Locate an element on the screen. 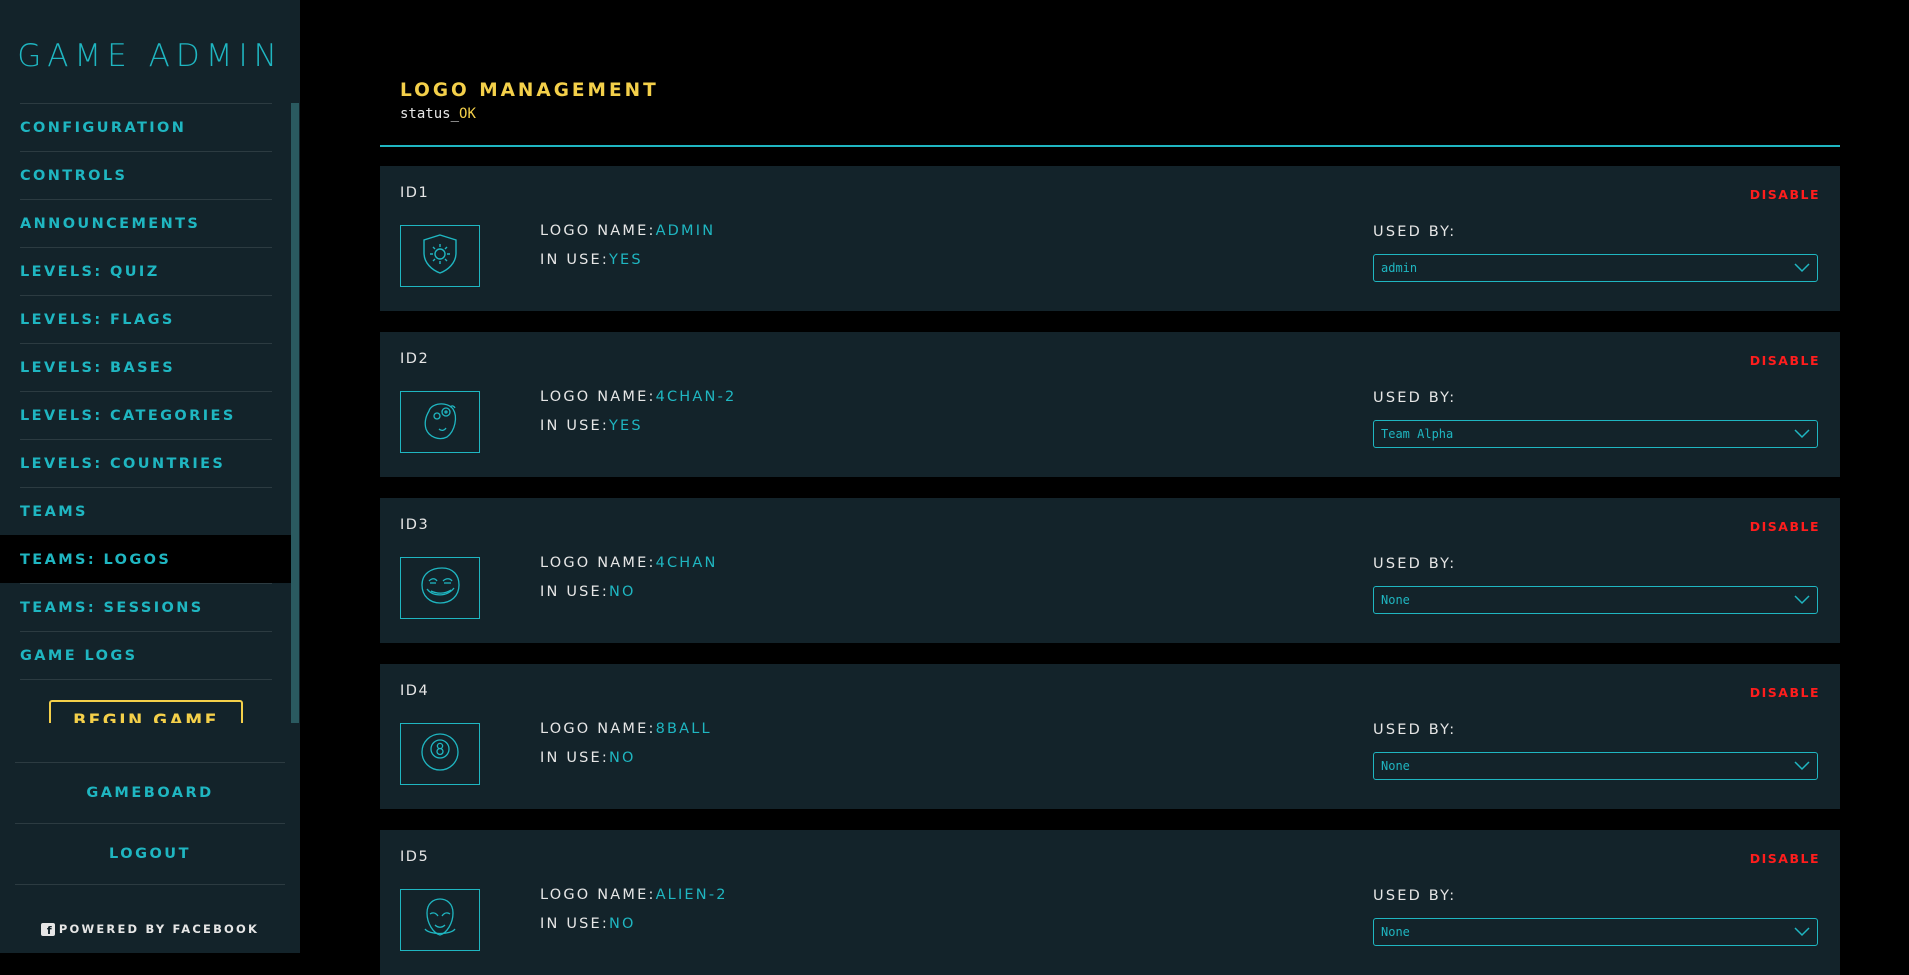 The image size is (1909, 975). logo-name-value: ADMIN is located at coordinates (685, 231).